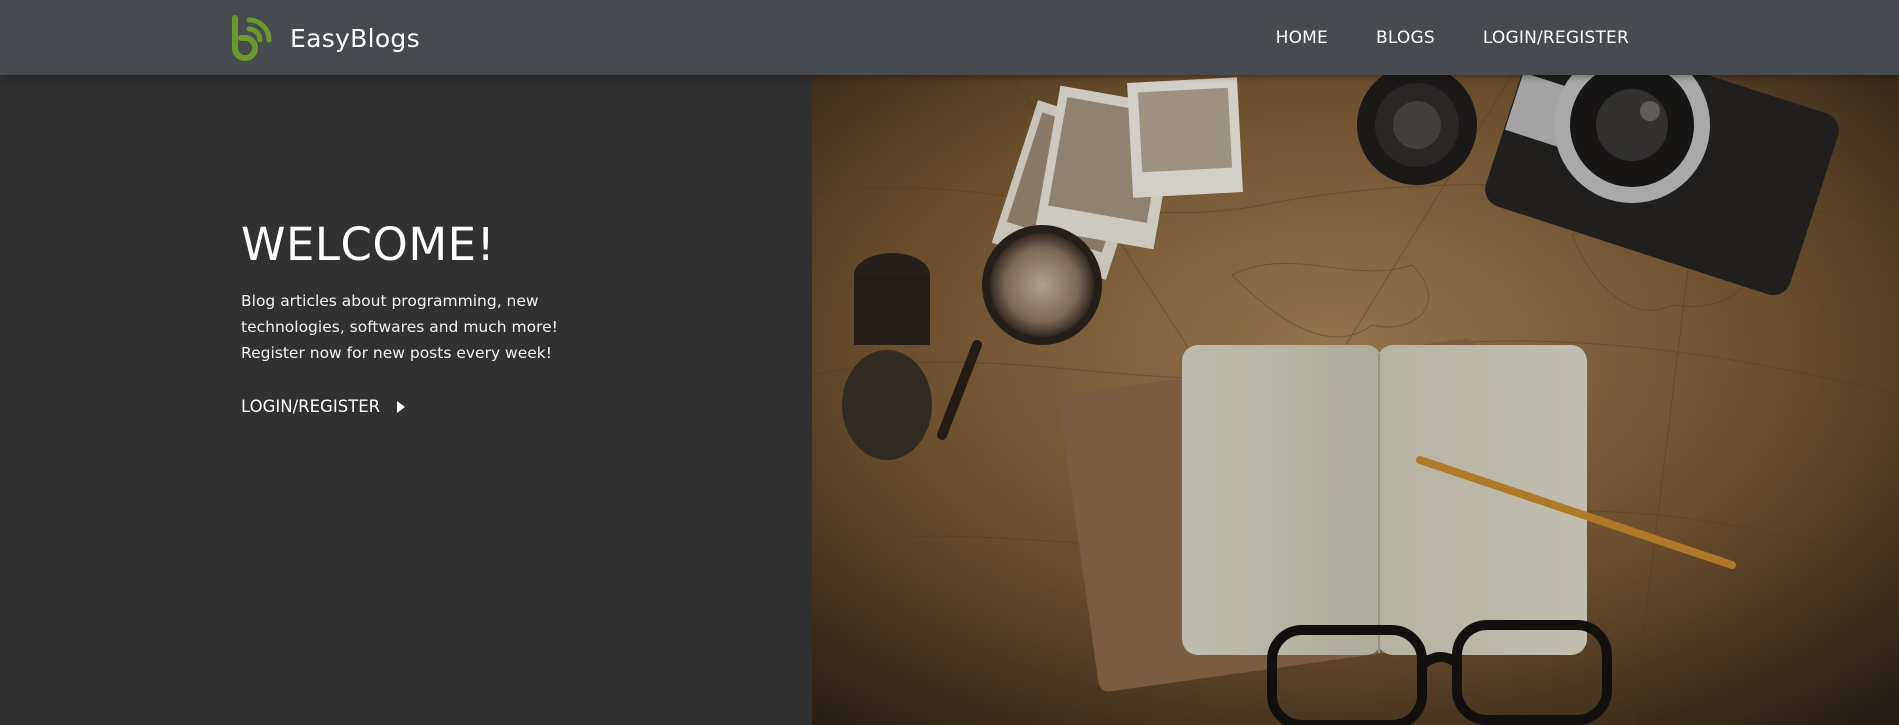 This screenshot has height=725, width=1899. What do you see at coordinates (399, 327) in the screenshot?
I see `welcome-line-2: technologies, softwares and much more!` at bounding box center [399, 327].